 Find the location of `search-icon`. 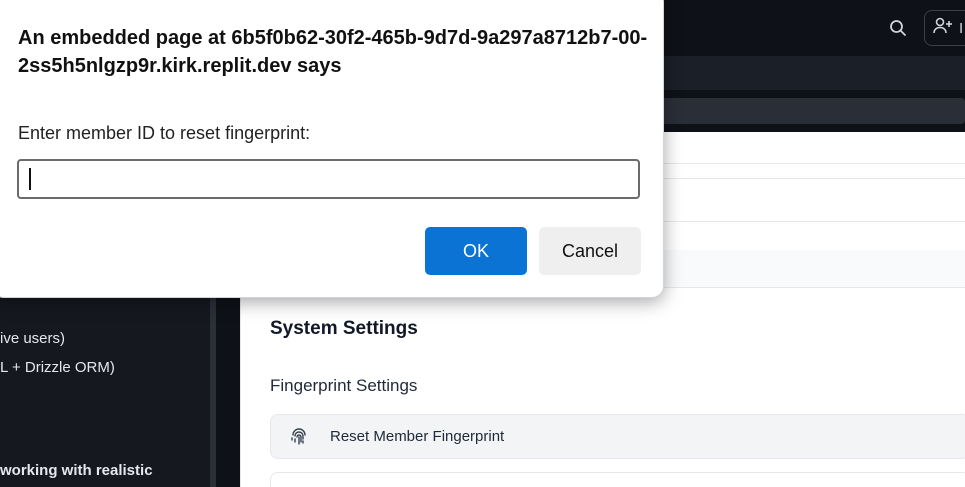

search-icon is located at coordinates (898, 28).